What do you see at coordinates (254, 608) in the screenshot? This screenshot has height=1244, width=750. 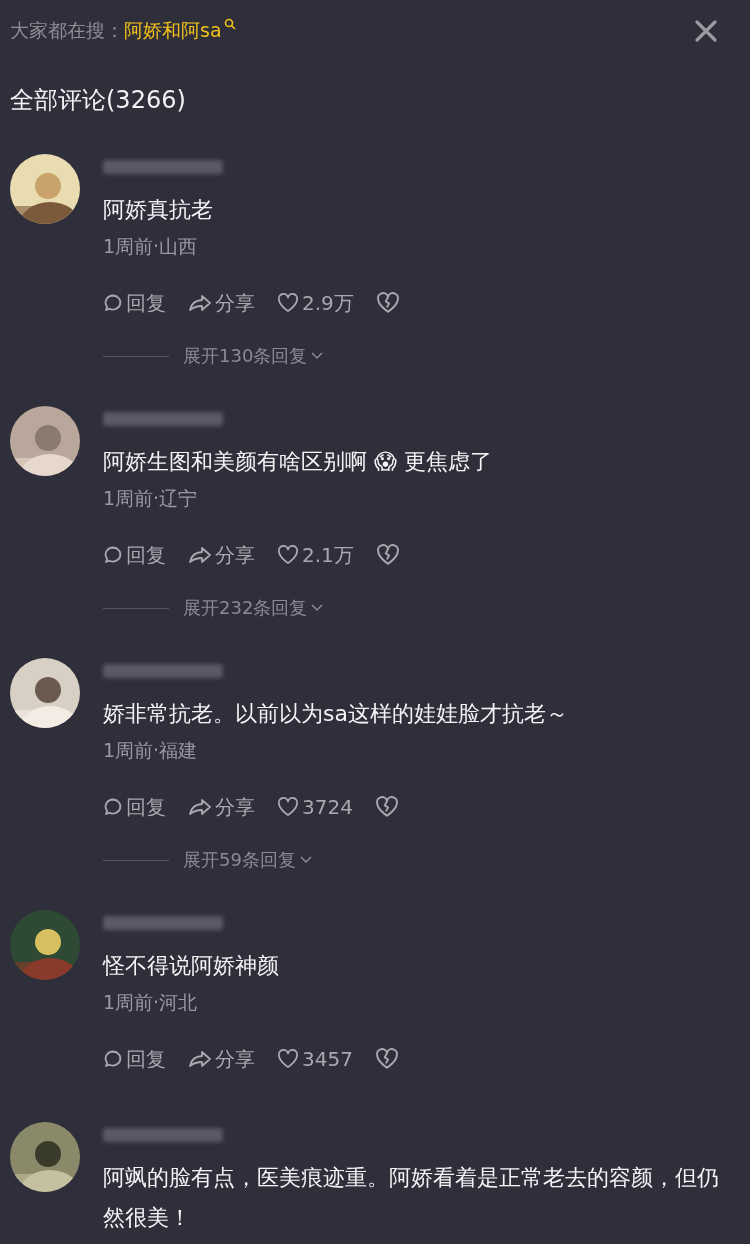 I see `expand-replies-link: 展开232条回复` at bounding box center [254, 608].